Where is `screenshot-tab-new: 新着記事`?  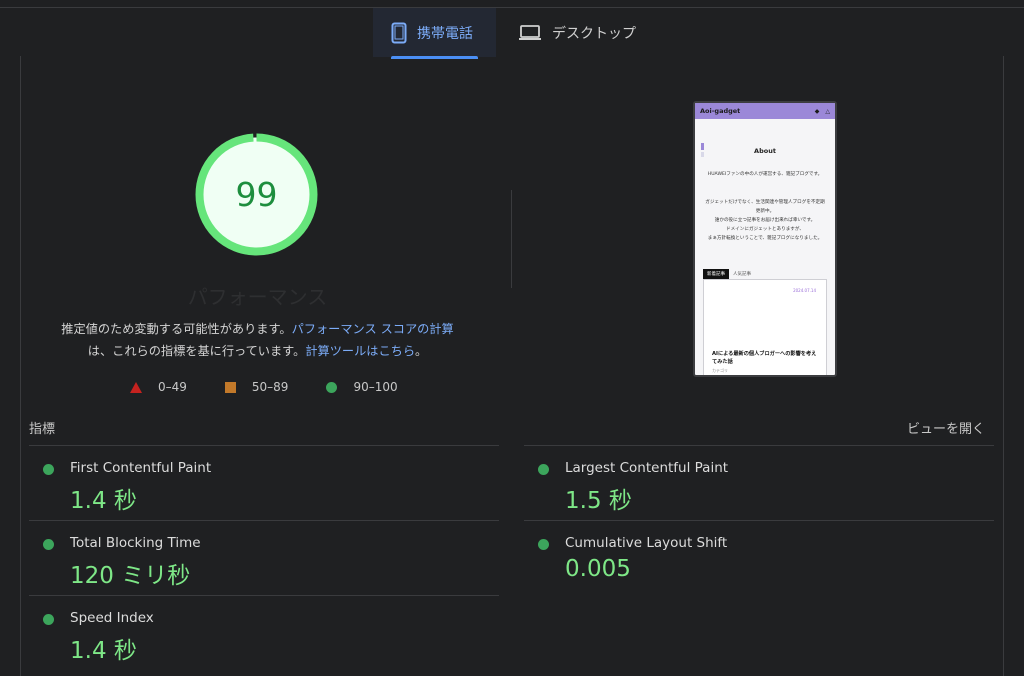 screenshot-tab-new: 新着記事 is located at coordinates (716, 274).